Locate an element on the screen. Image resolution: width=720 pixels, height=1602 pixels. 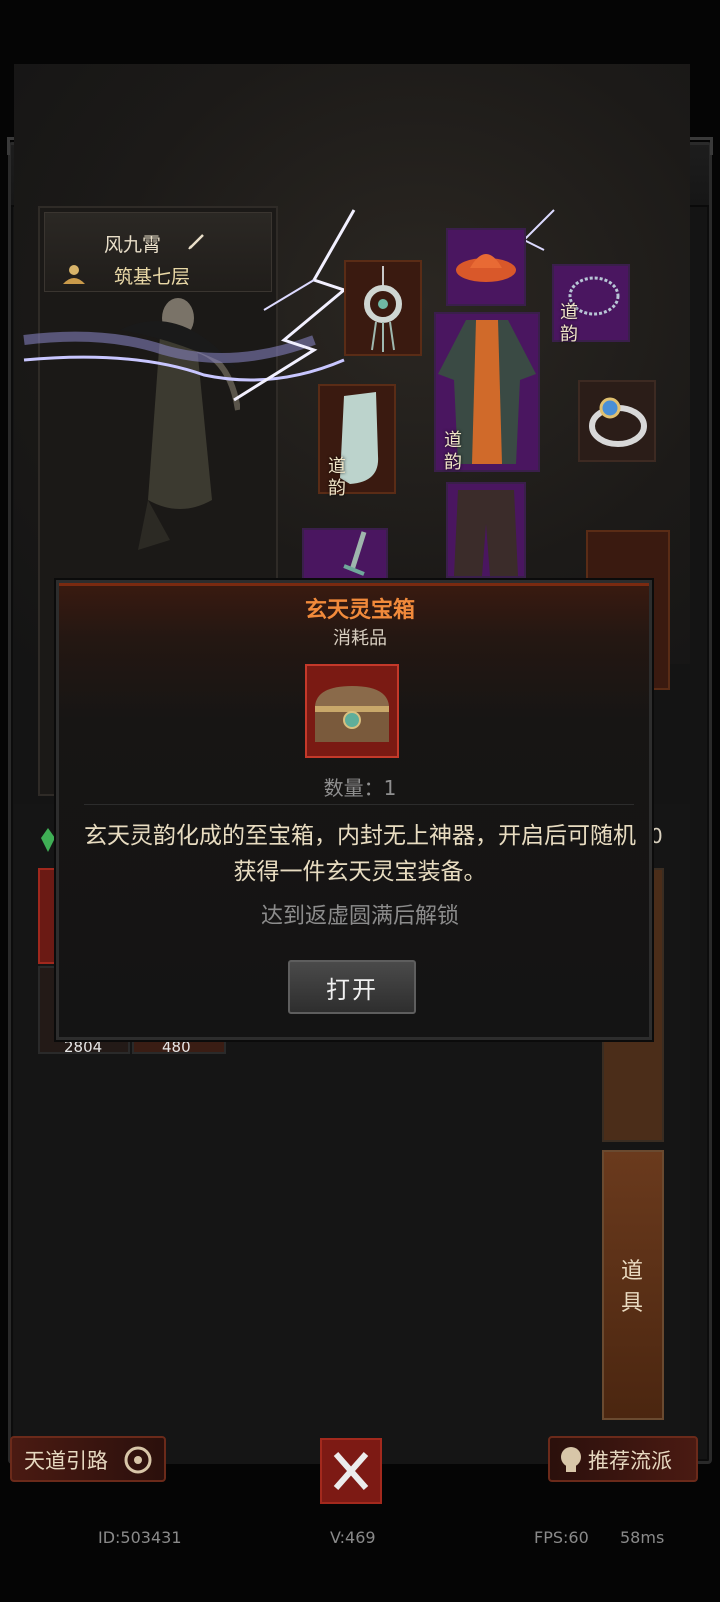
realm-icon is located at coordinates (74, 274).